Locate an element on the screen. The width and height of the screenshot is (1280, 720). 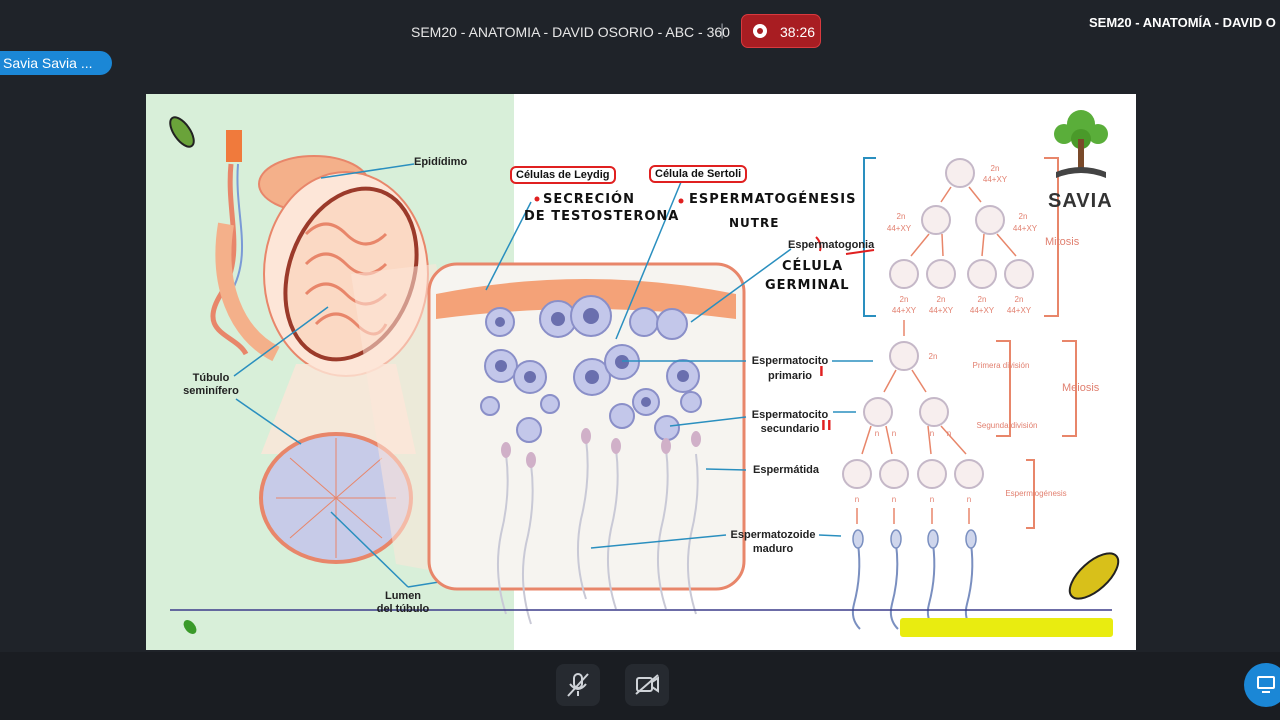
mute-button is located at coordinates (578, 685).